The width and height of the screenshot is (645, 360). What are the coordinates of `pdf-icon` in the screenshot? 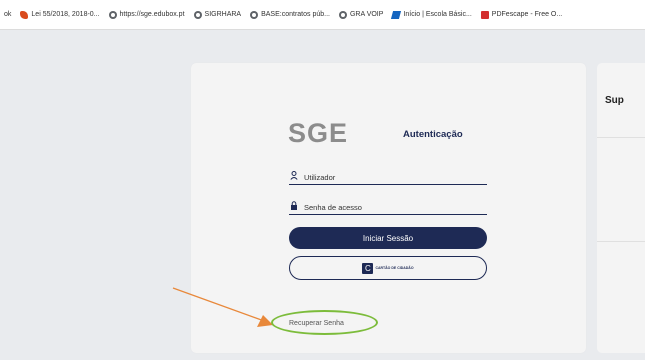 It's located at (484, 14).